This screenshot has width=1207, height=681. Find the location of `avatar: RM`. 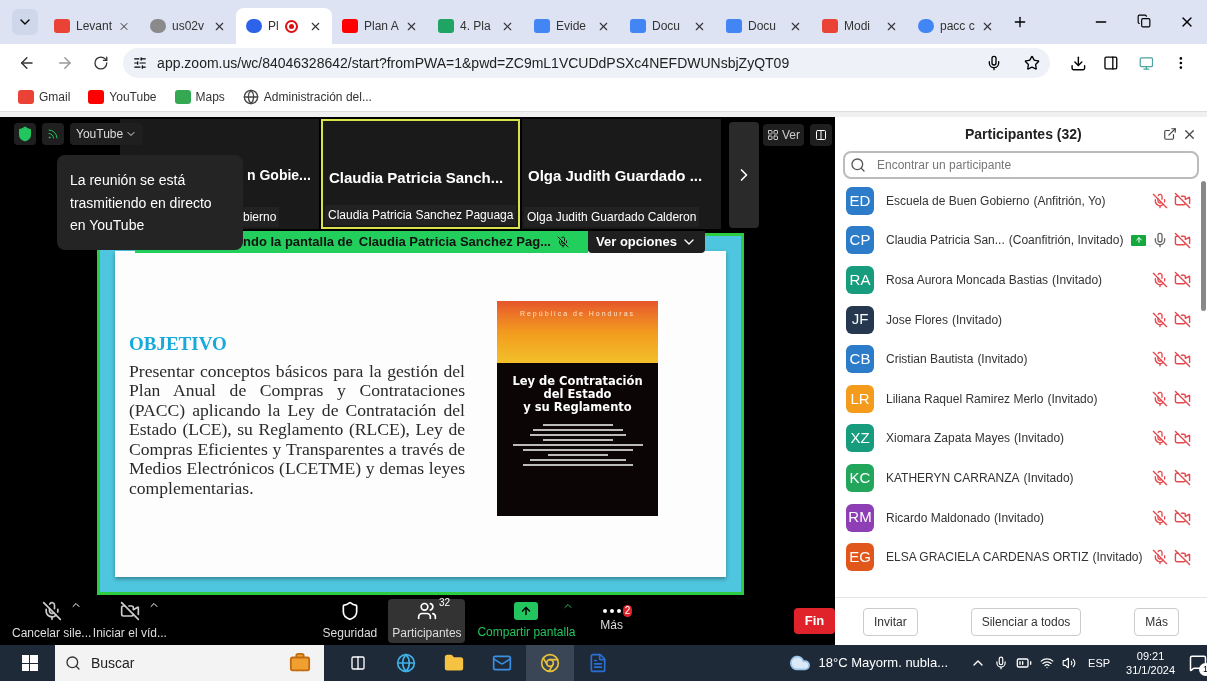

avatar: RM is located at coordinates (860, 517).